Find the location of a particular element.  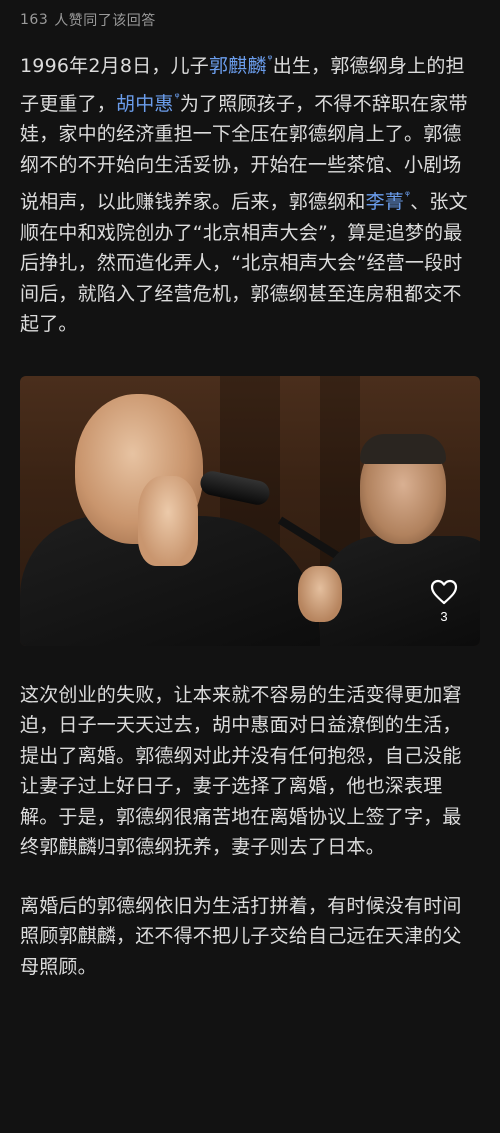

link-hu-zhonghui: 胡中惠ᵠ is located at coordinates (148, 102).